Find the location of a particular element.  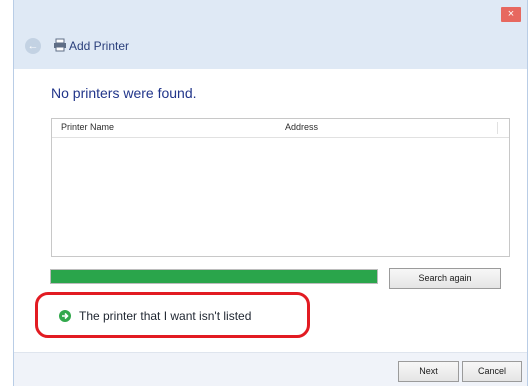

column-header-printer-name: Printer Name is located at coordinates (87, 127).